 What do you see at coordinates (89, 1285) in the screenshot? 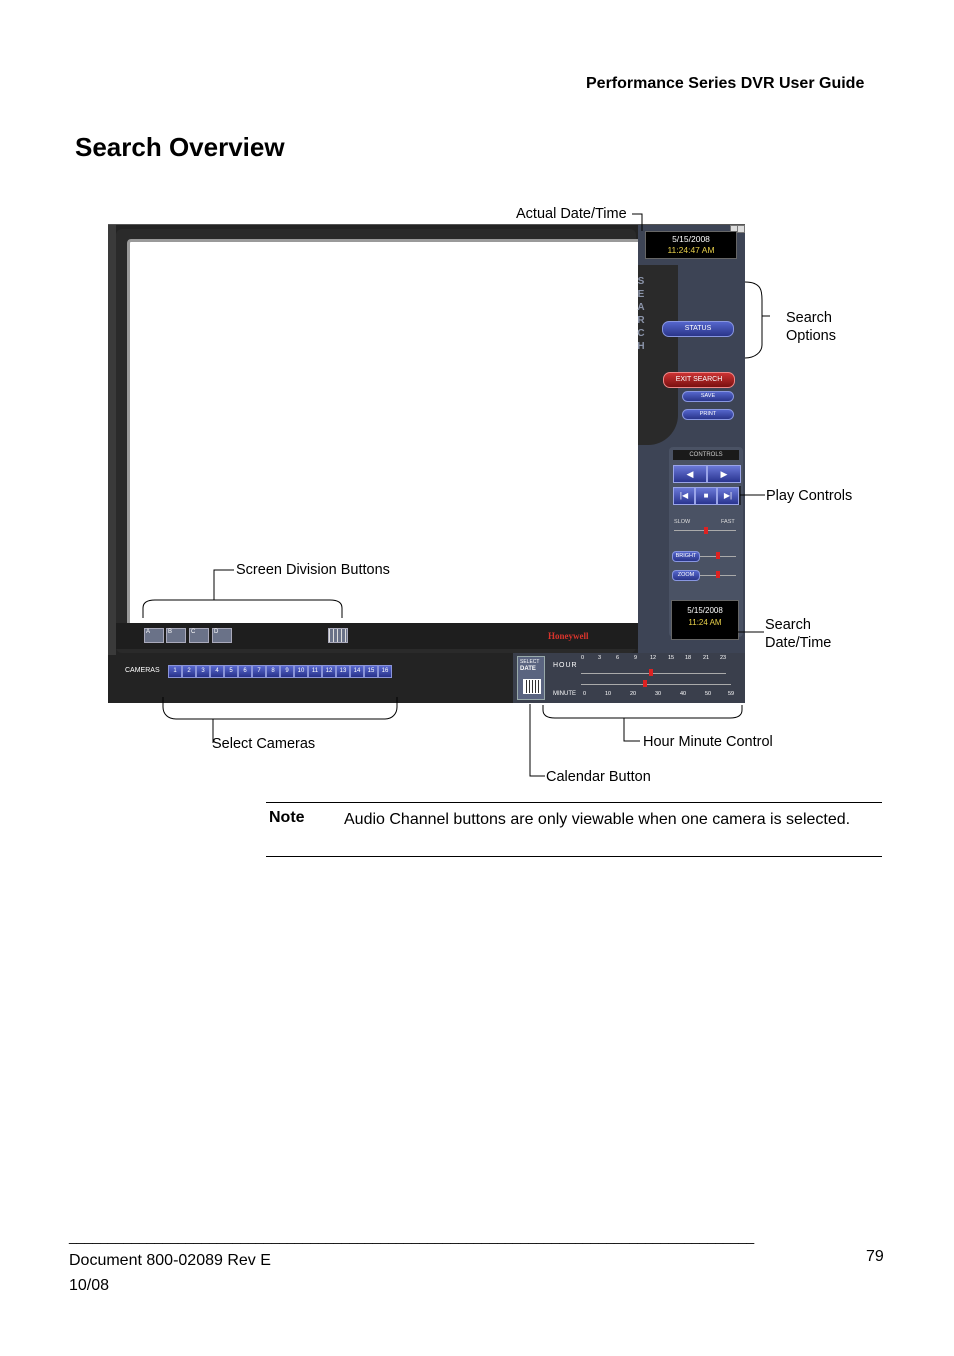
I see `document-date: 10/08` at bounding box center [89, 1285].